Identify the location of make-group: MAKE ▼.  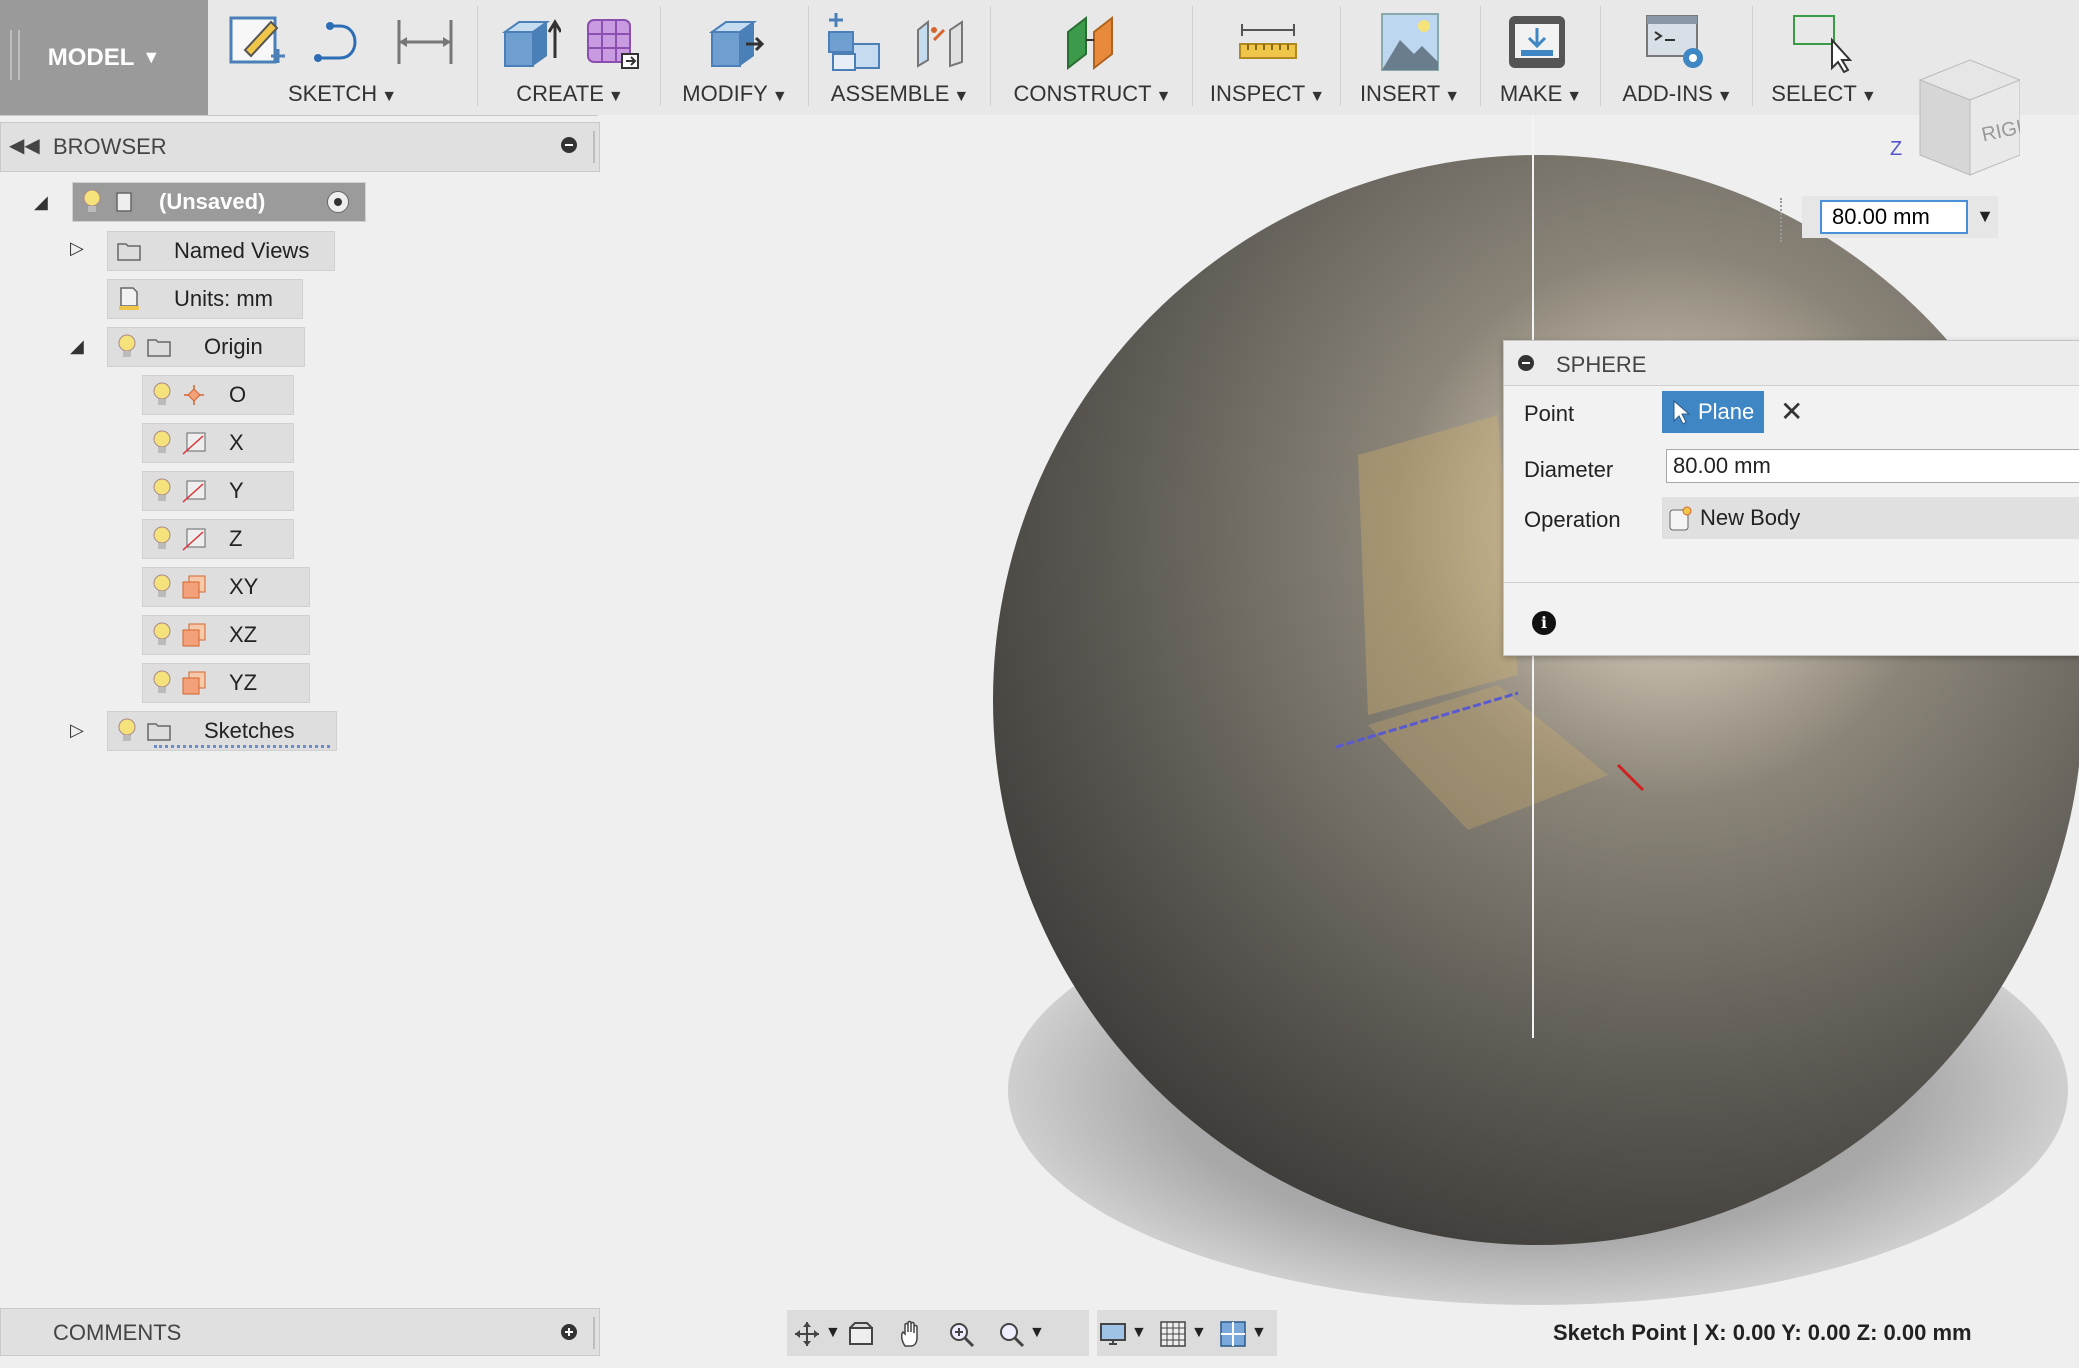
(1541, 57).